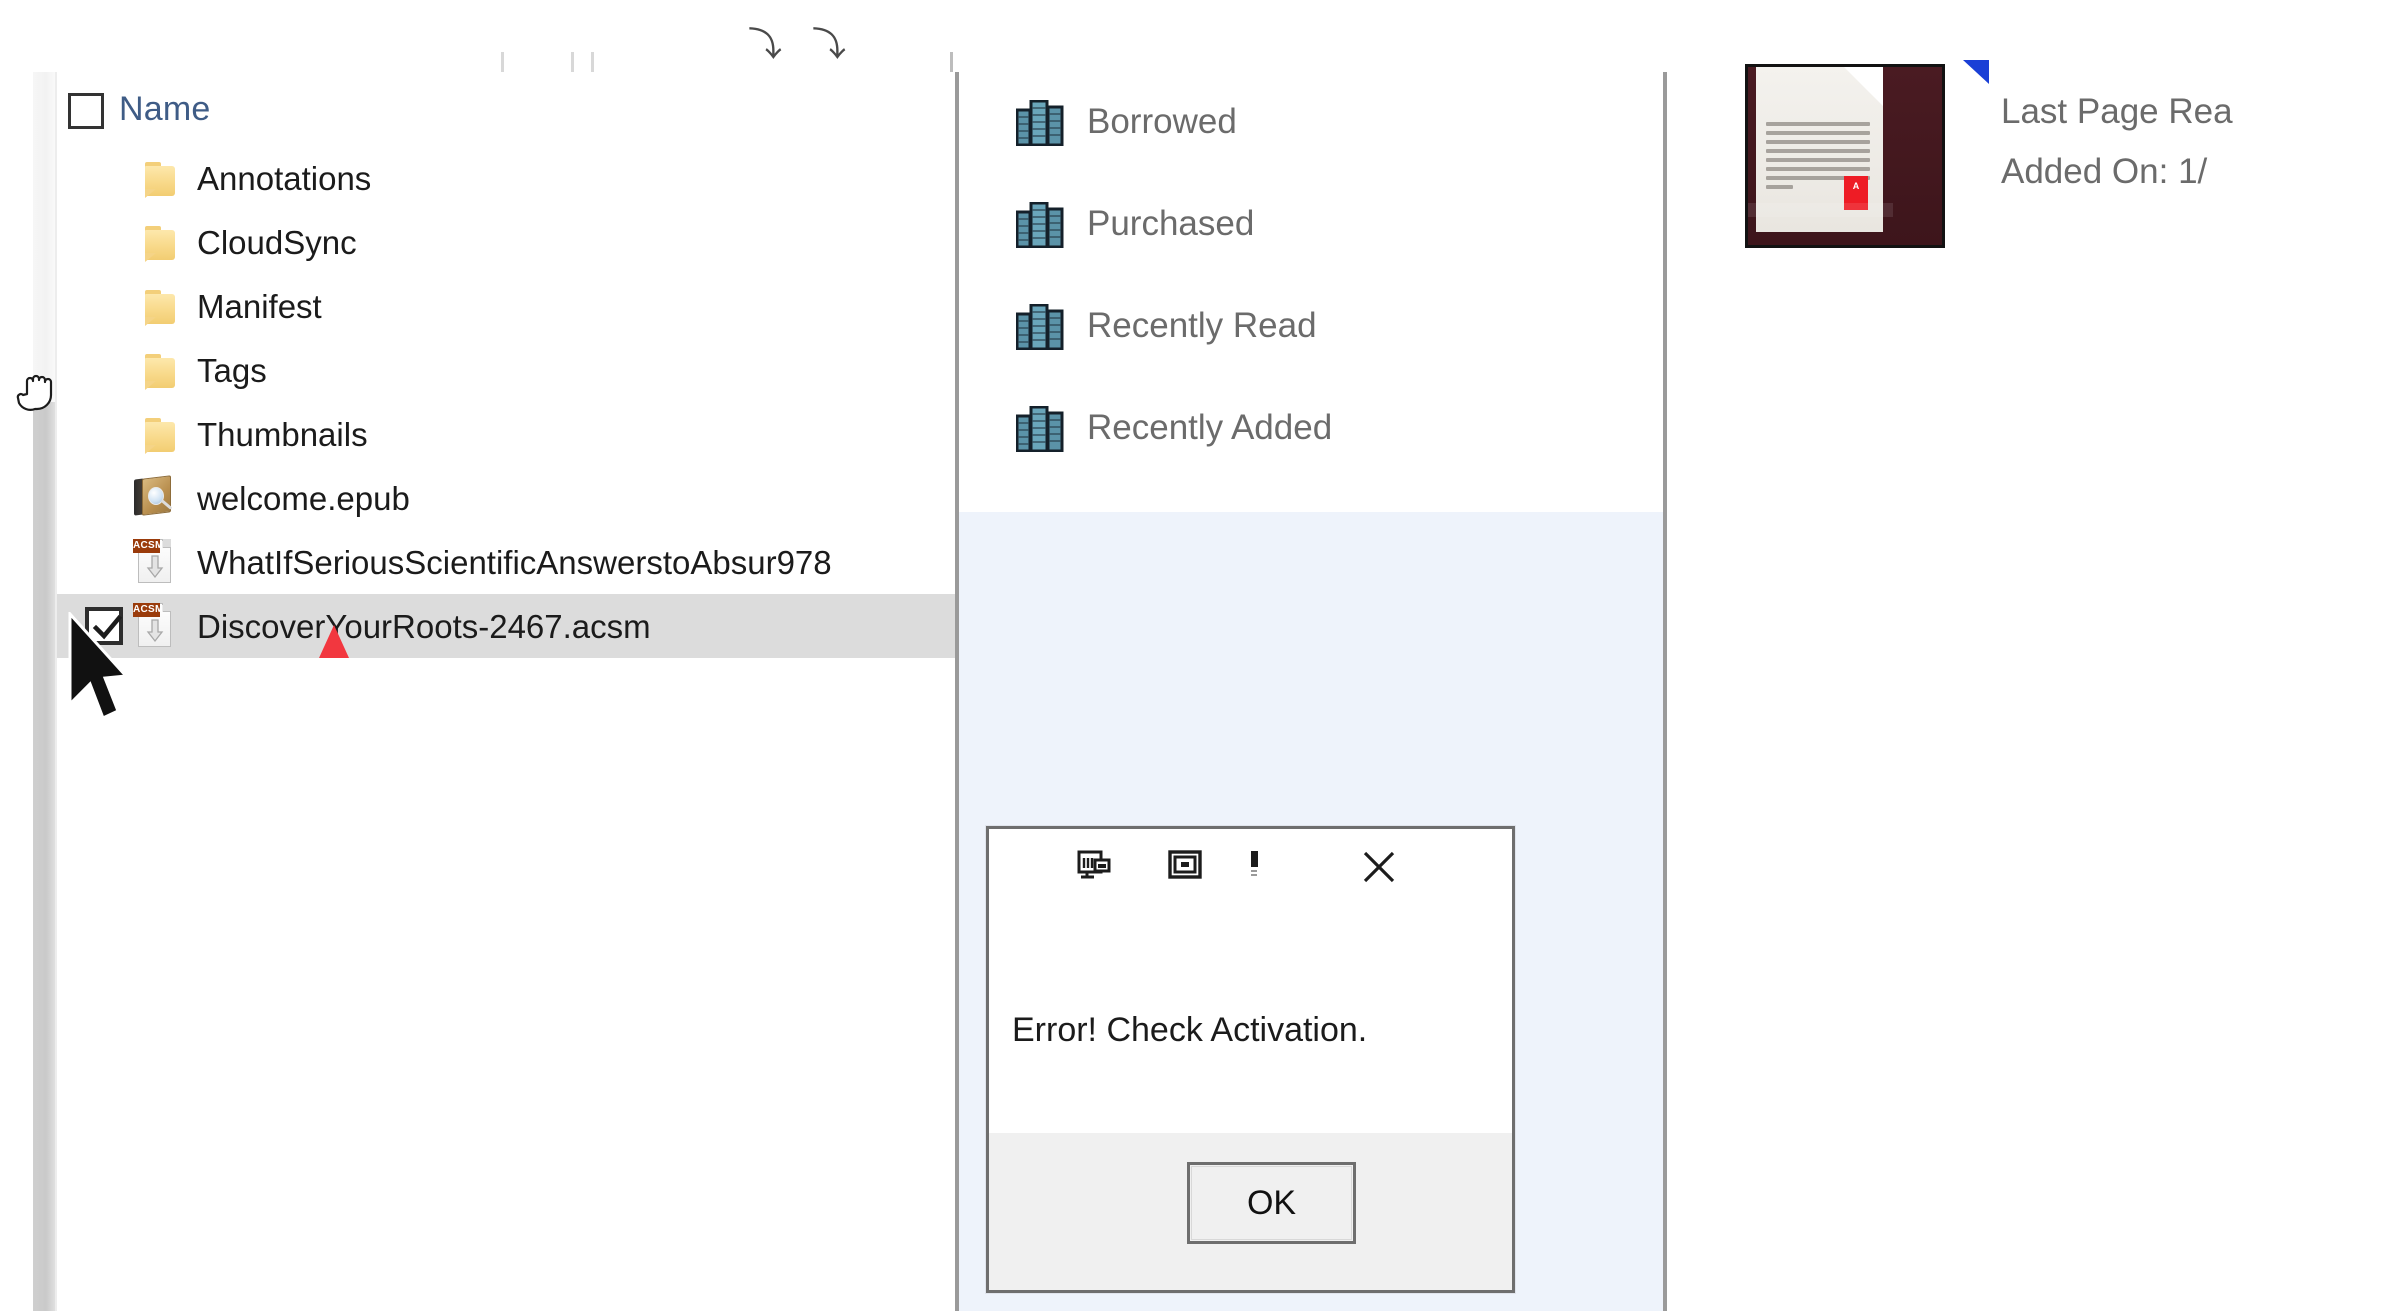  I want to click on window-restore-icon, so click(1094, 865).